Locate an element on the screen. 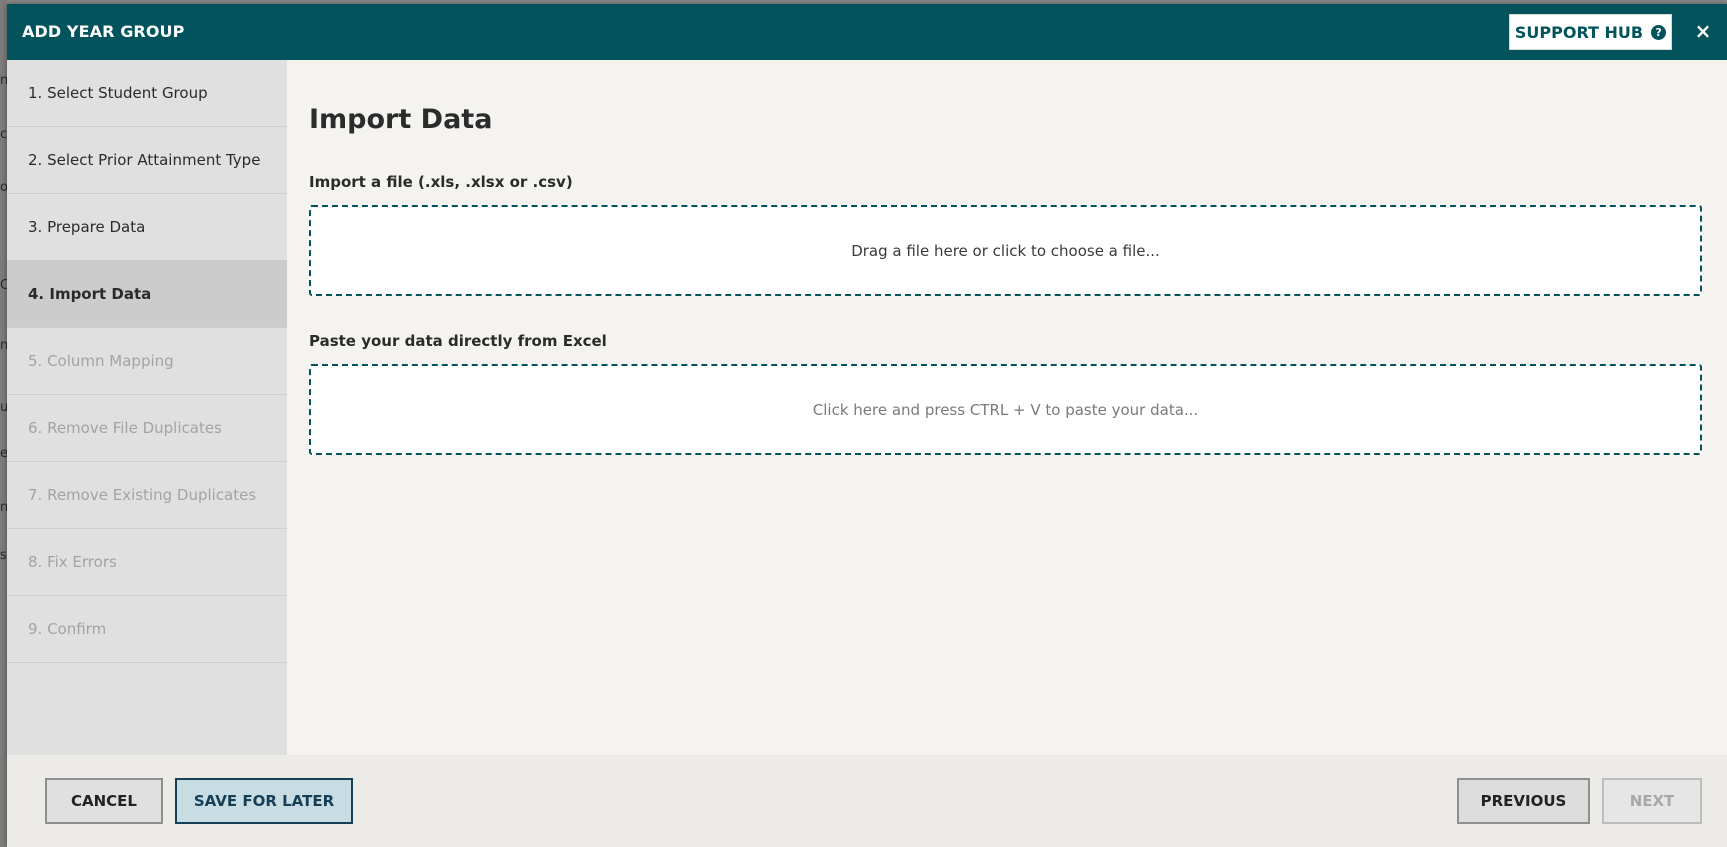 The image size is (1727, 847). step-select-student-group: 1. Select Student Group is located at coordinates (147, 93).